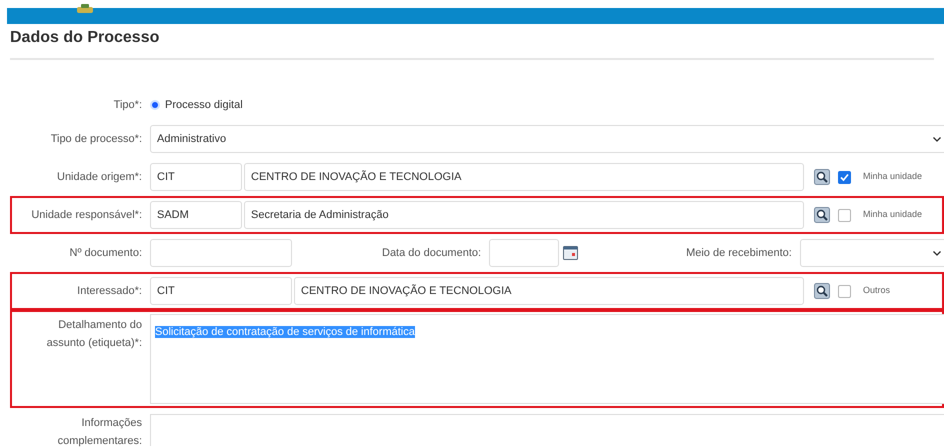 The height and width of the screenshot is (448, 944). I want to click on select-field: Administrativo, so click(547, 139).